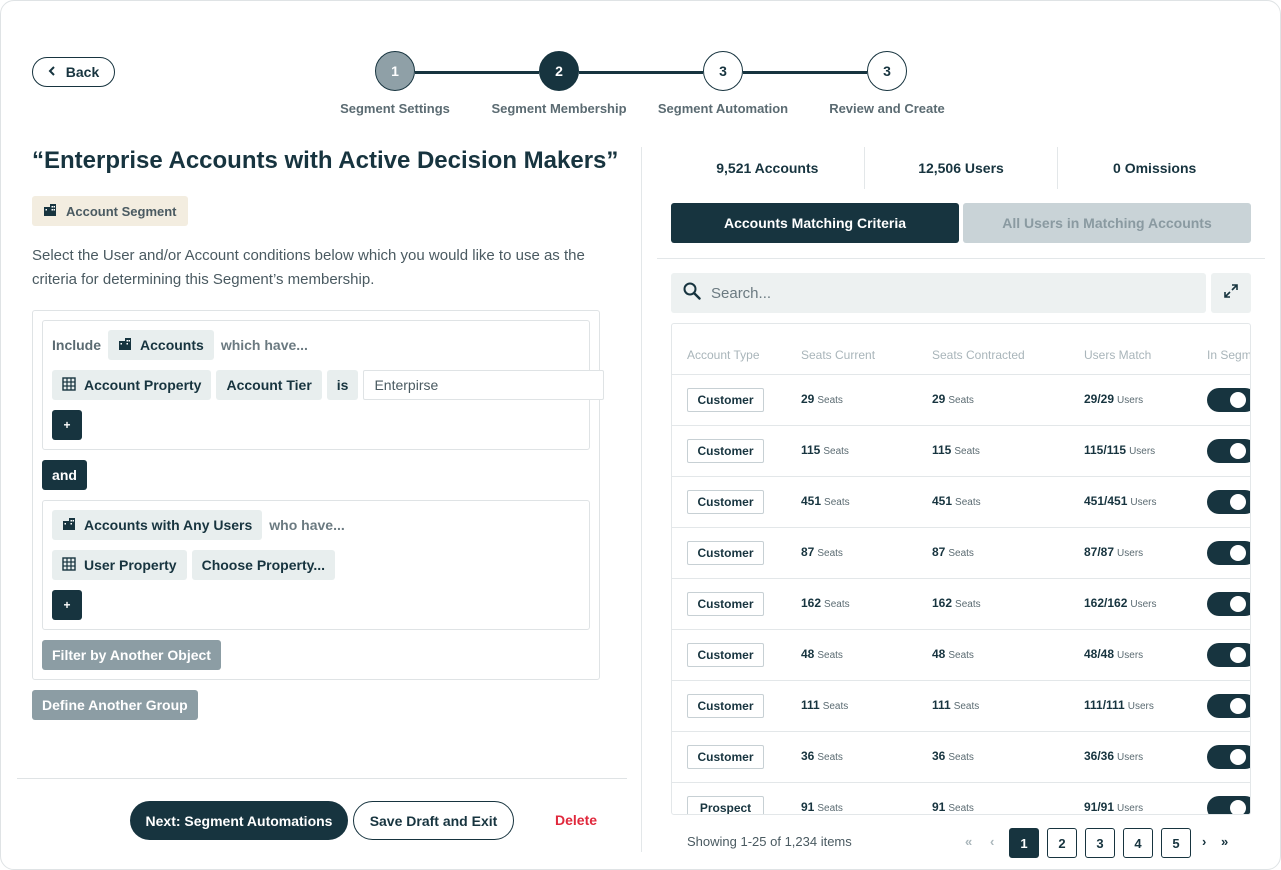 The height and width of the screenshot is (870, 1281). What do you see at coordinates (395, 83) in the screenshot?
I see `step-segment-settings: 1 Segment Settings` at bounding box center [395, 83].